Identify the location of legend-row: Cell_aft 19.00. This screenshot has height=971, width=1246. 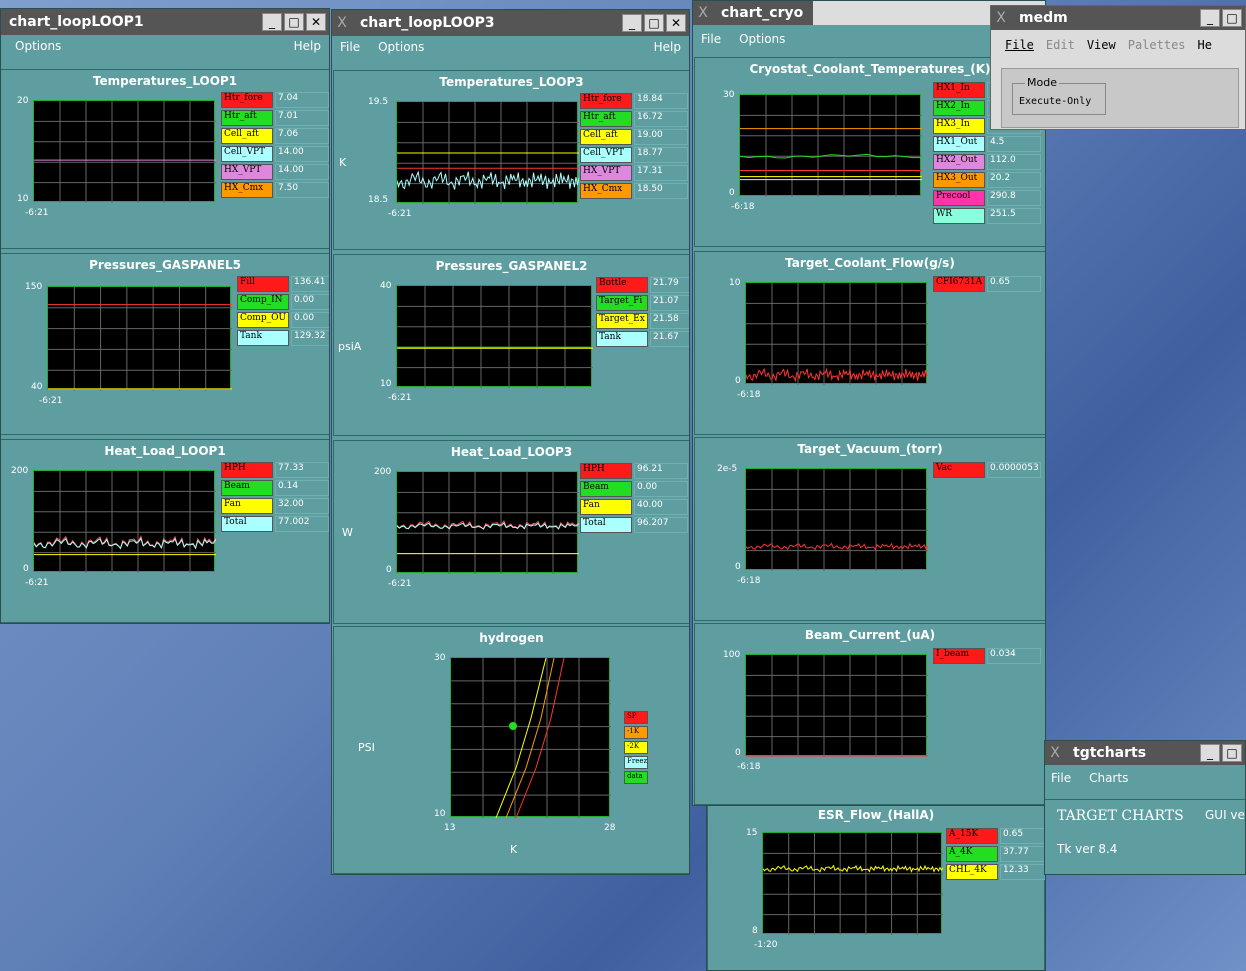
(634, 137).